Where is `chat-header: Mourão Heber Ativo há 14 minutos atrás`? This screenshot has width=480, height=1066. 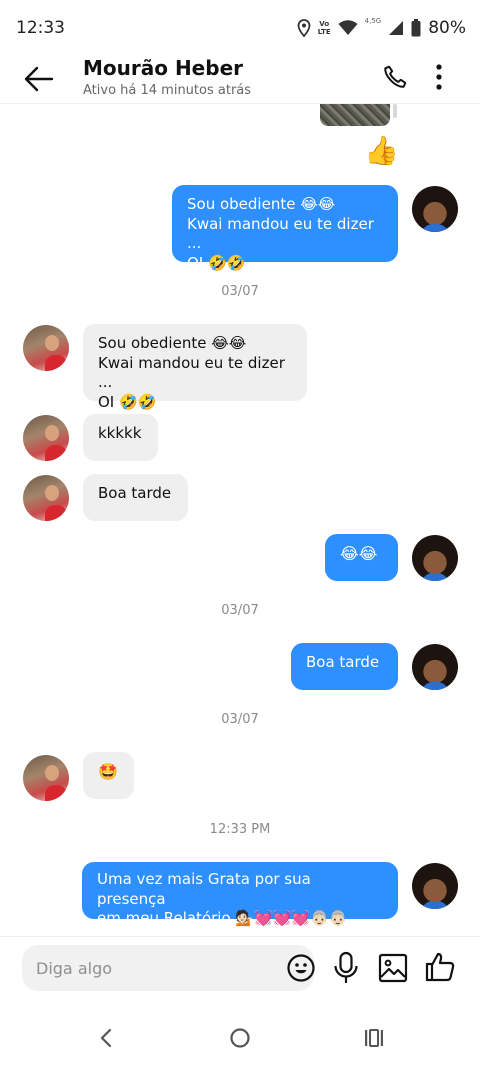
chat-header: Mourão Heber Ativo há 14 minutos atrás is located at coordinates (240, 80).